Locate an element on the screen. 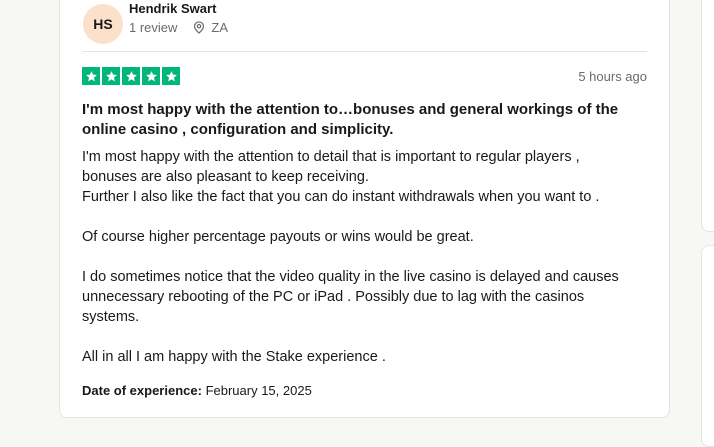  review-count: 1 review is located at coordinates (153, 27).